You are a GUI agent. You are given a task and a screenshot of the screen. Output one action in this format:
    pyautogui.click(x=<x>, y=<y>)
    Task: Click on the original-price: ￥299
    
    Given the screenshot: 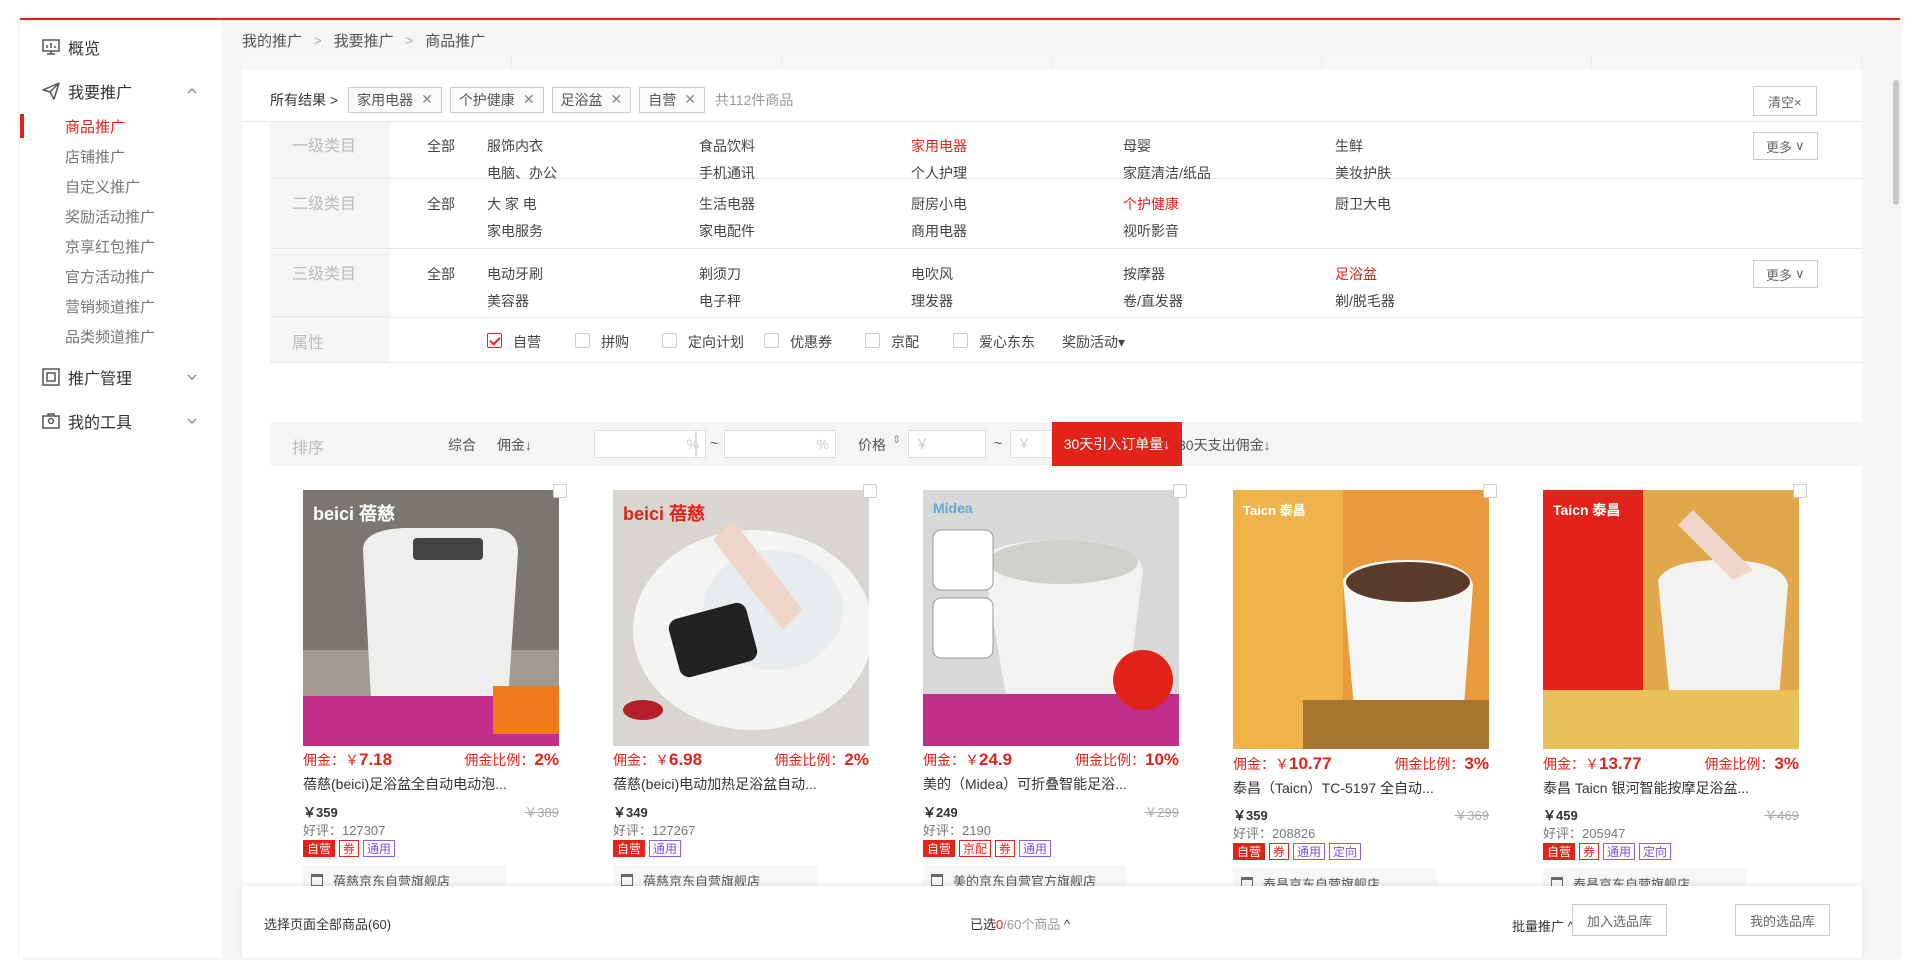 What is the action you would take?
    pyautogui.click(x=1161, y=812)
    